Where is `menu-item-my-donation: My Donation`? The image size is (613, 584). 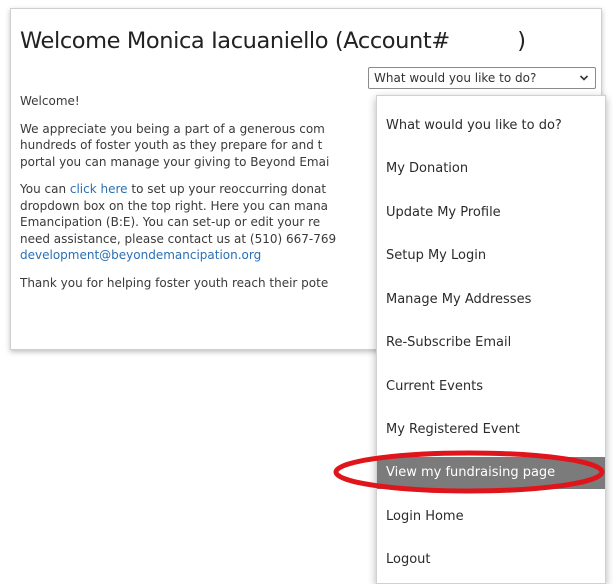 menu-item-my-donation: My Donation is located at coordinates (491, 169).